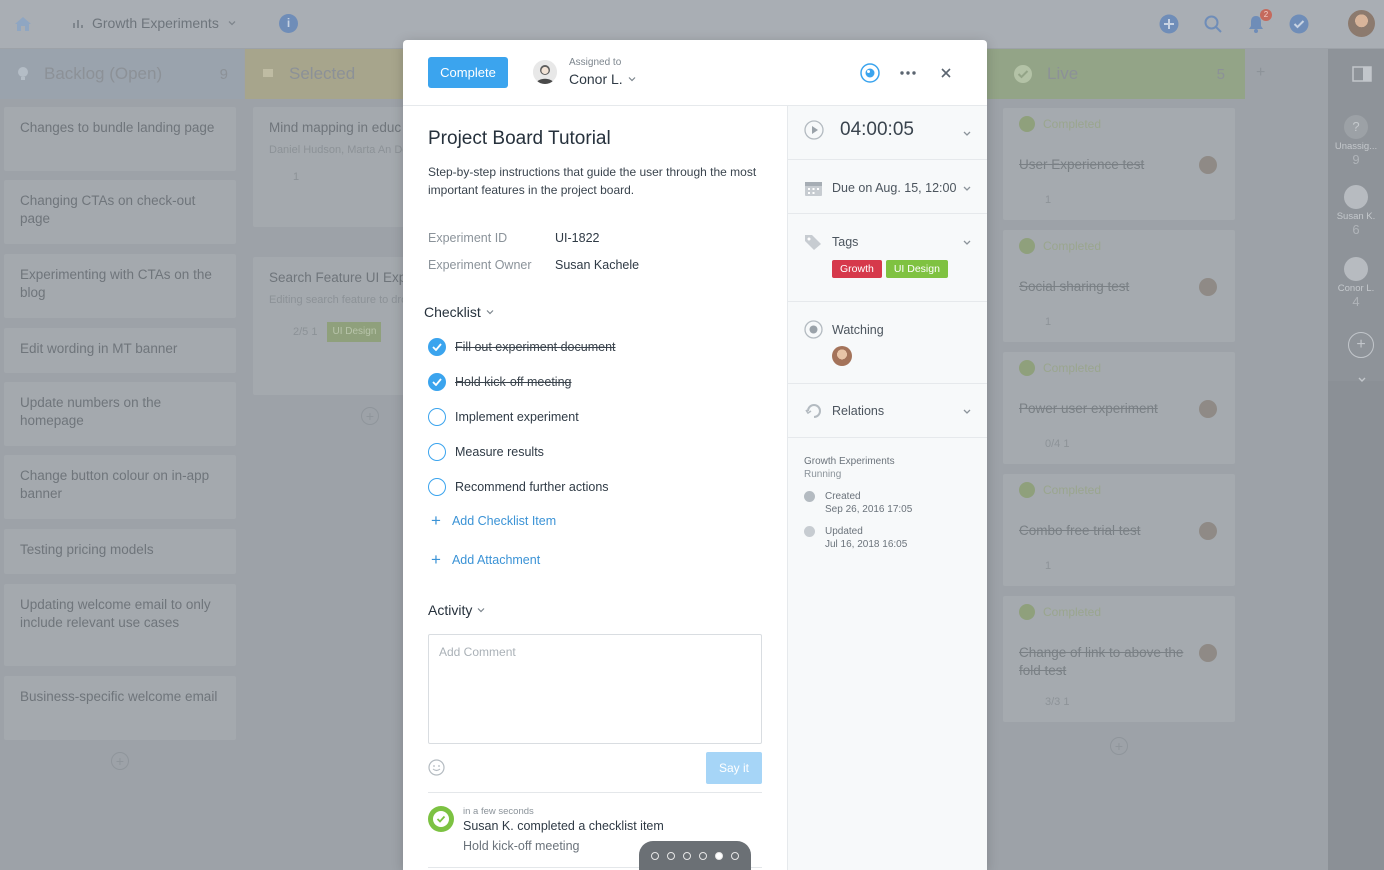 The image size is (1384, 870). What do you see at coordinates (814, 130) in the screenshot?
I see `play-icon` at bounding box center [814, 130].